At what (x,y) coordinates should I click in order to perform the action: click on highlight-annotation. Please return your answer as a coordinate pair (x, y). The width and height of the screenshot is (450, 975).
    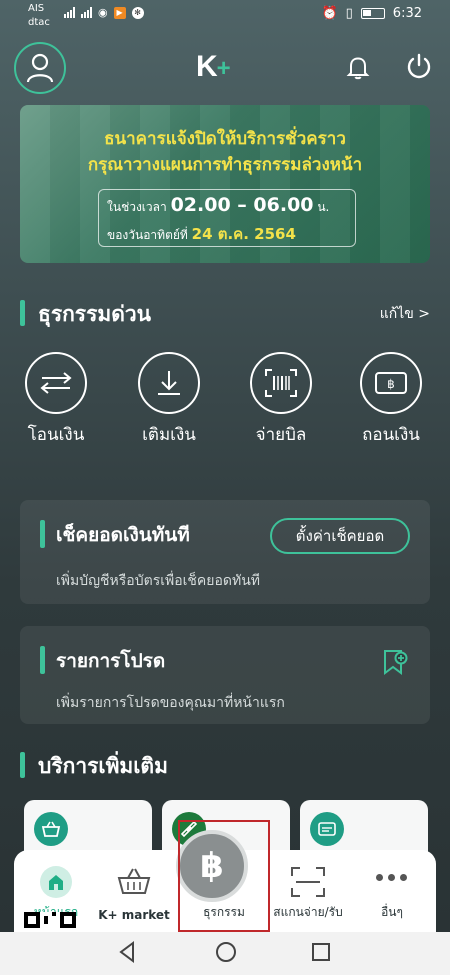
    Looking at the image, I should click on (224, 876).